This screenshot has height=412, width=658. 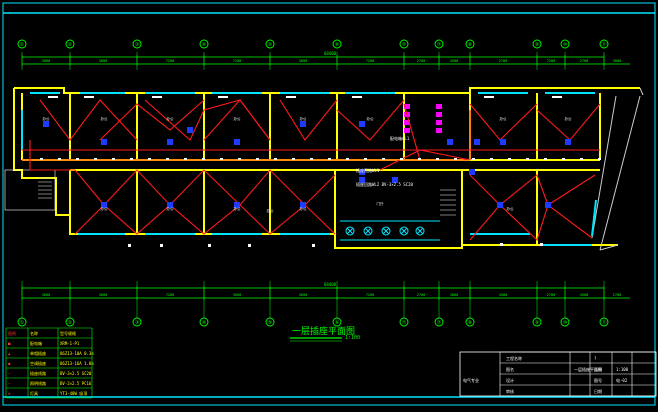 What do you see at coordinates (385, 184) in the screenshot?
I see `note-circuit-2: 插座回路WL2 BV-3×2.5 SC20` at bounding box center [385, 184].